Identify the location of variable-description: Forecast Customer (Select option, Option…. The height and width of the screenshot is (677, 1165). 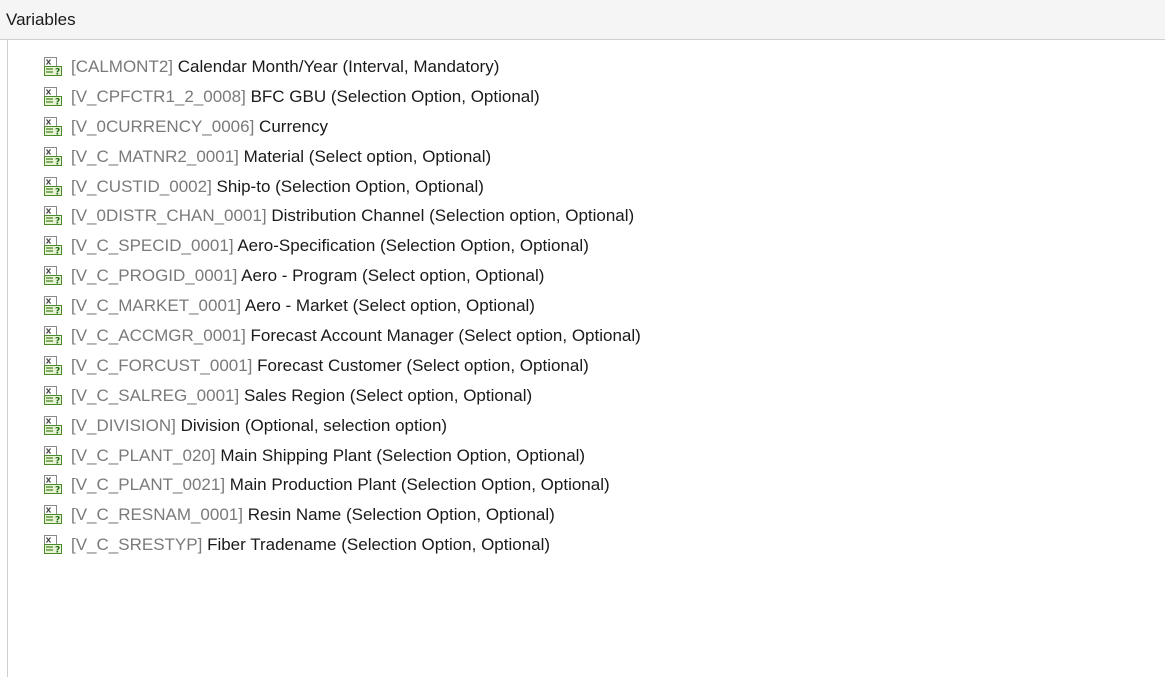
(423, 365).